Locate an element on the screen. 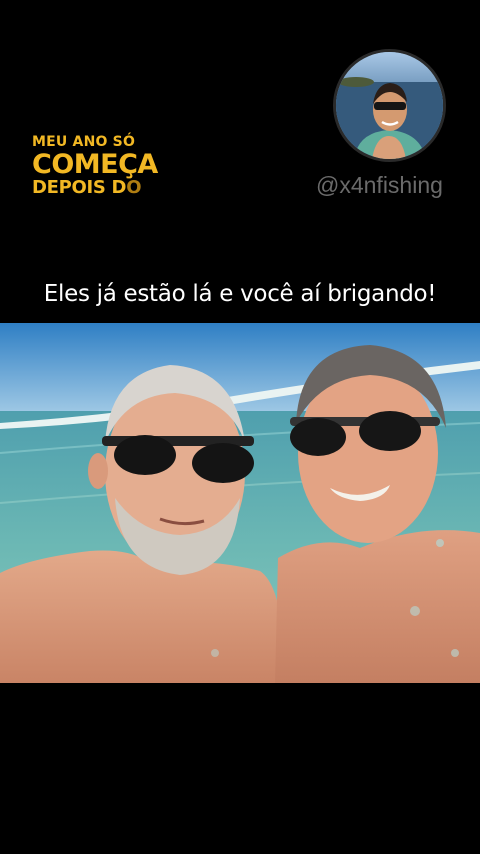 This screenshot has width=480, height=854. promo-line-2: COMEÇA is located at coordinates (95, 164).